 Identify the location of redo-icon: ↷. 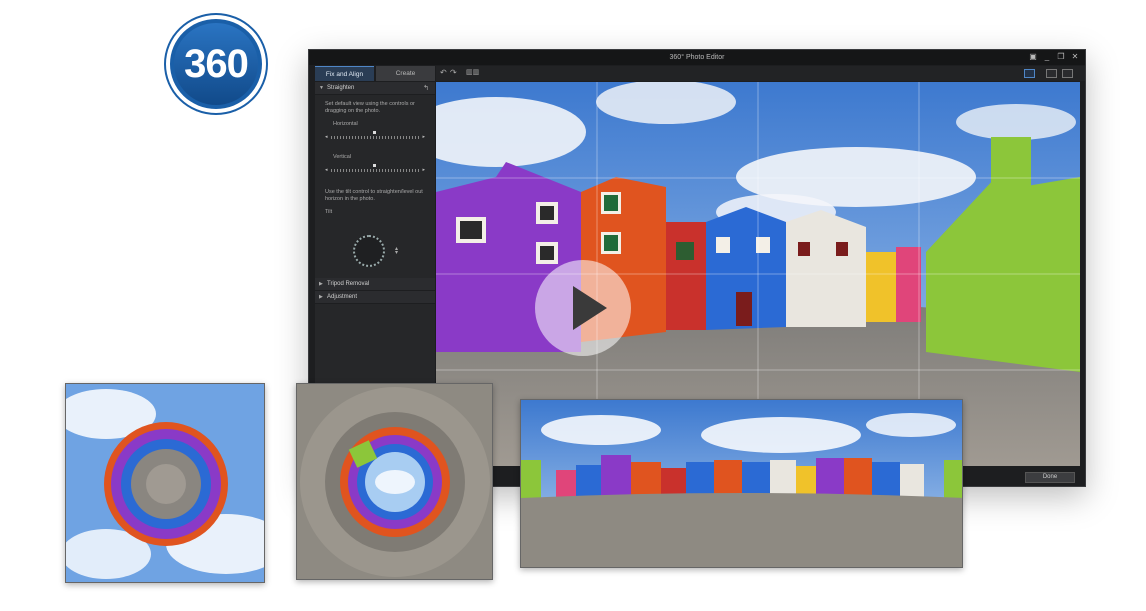
(453, 73).